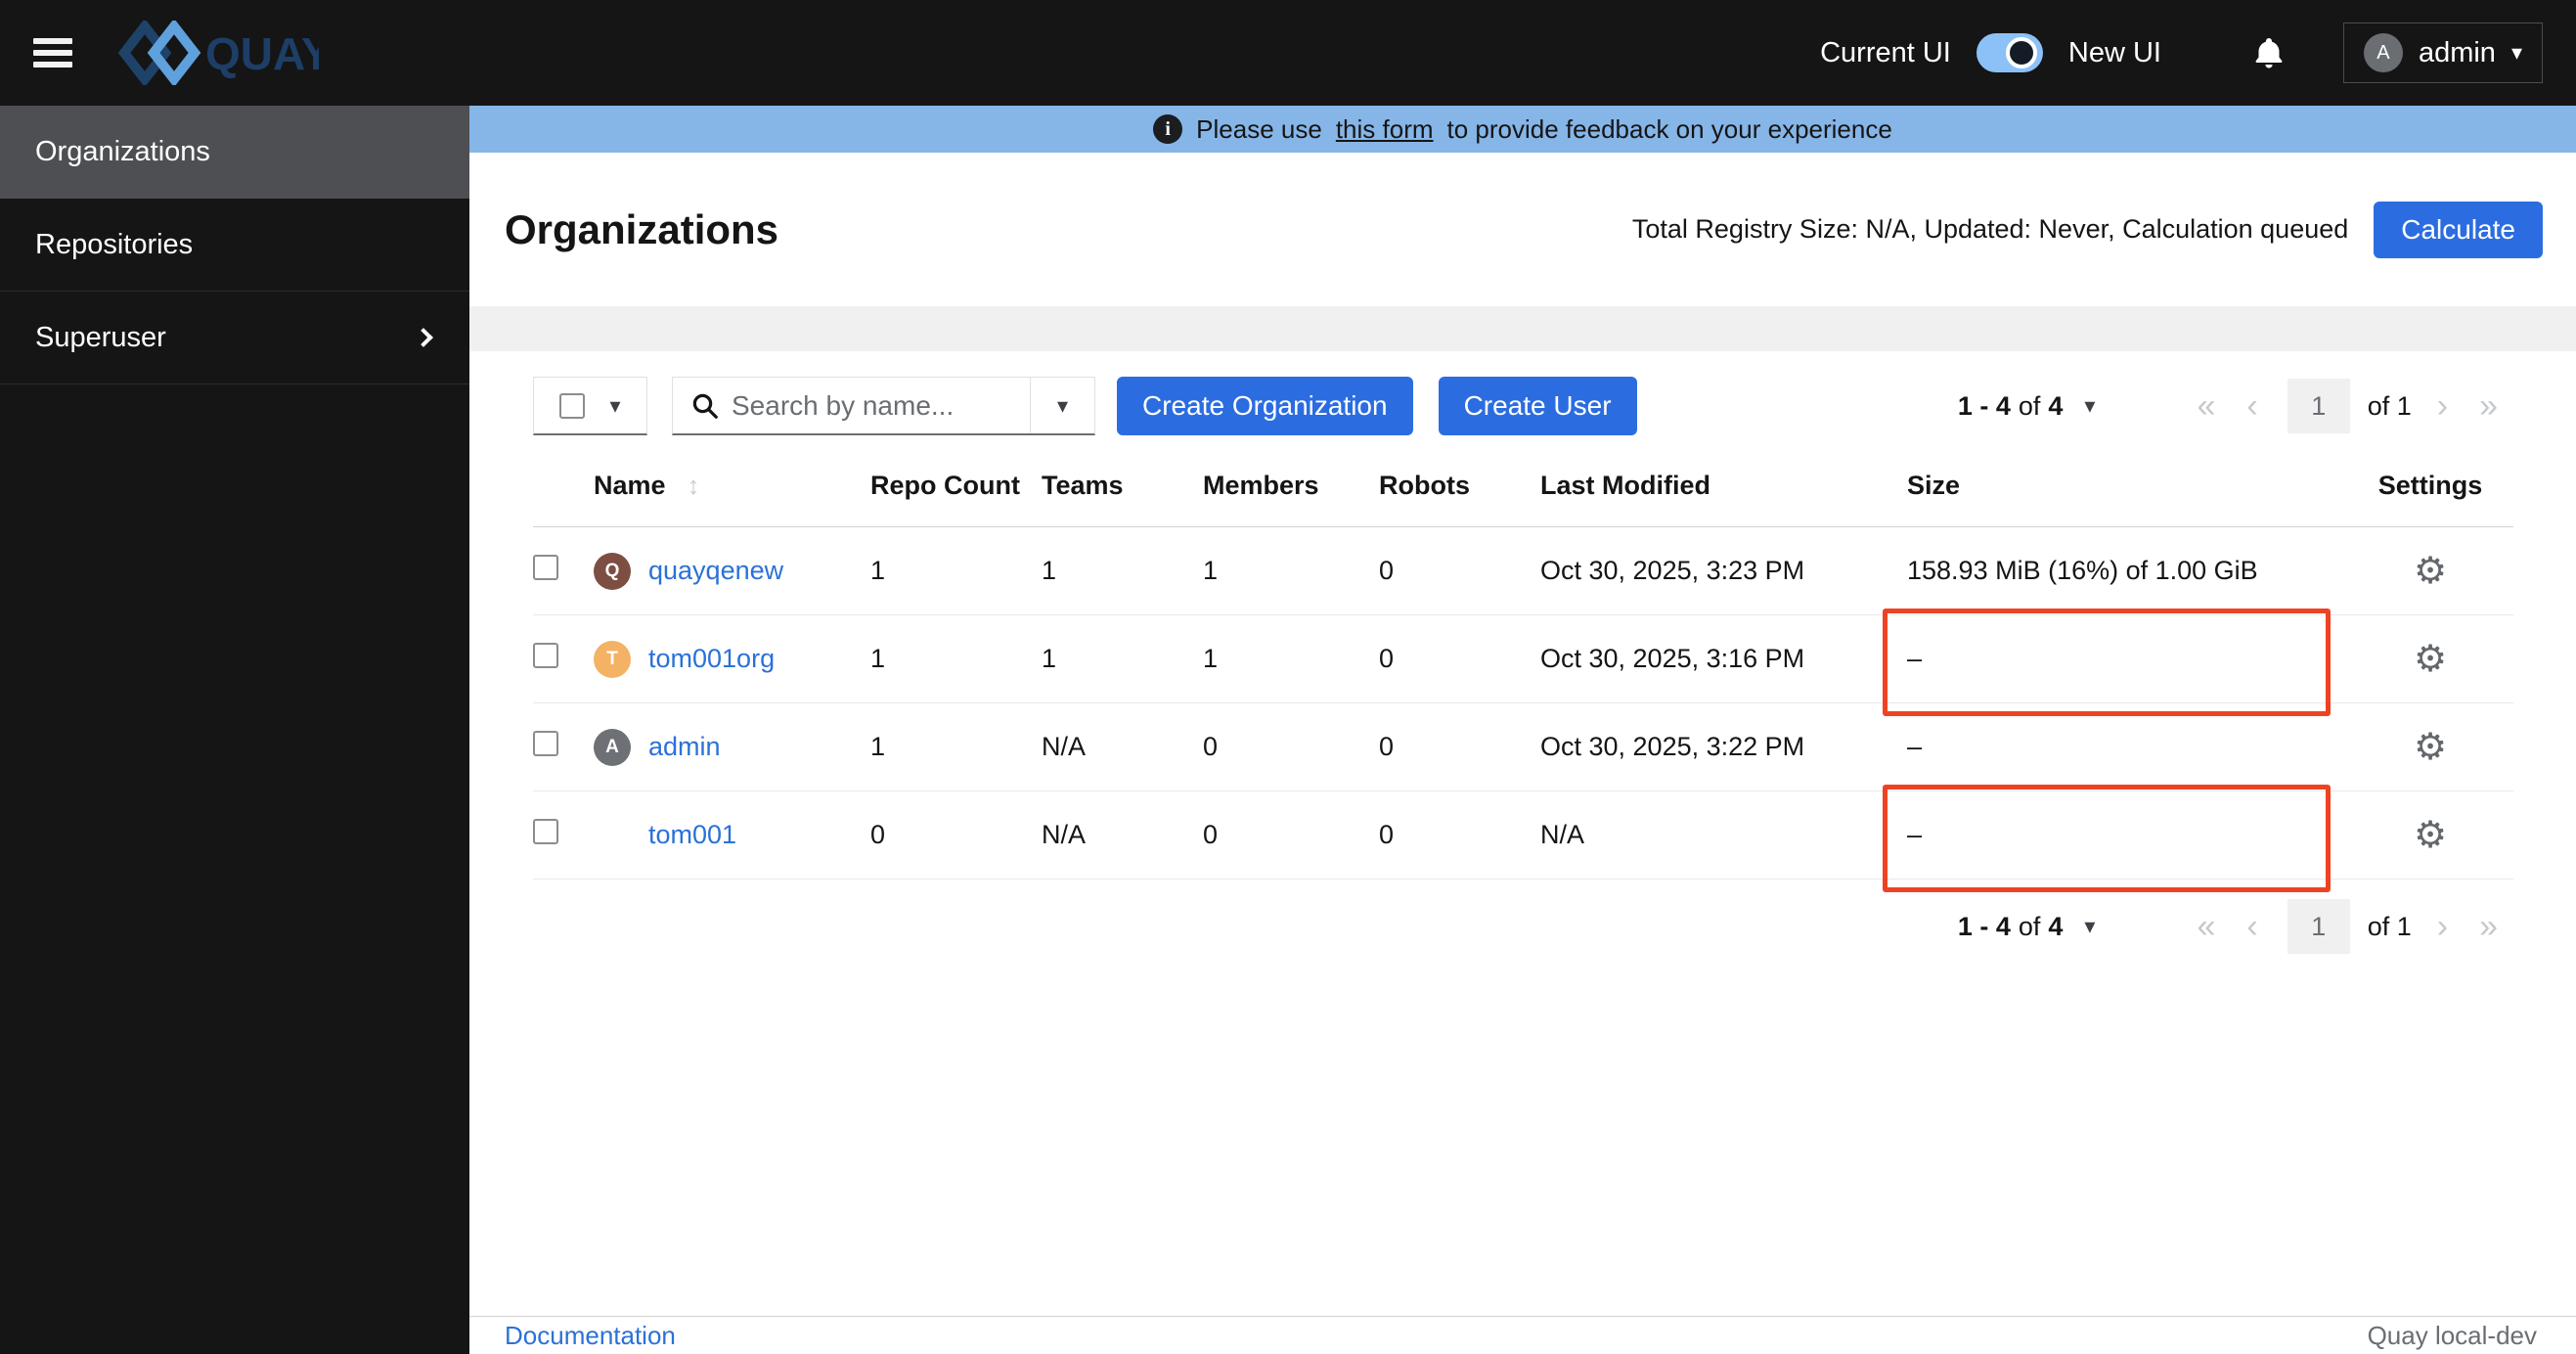  Describe the element at coordinates (612, 747) in the screenshot. I see `org-avatar: A` at that location.